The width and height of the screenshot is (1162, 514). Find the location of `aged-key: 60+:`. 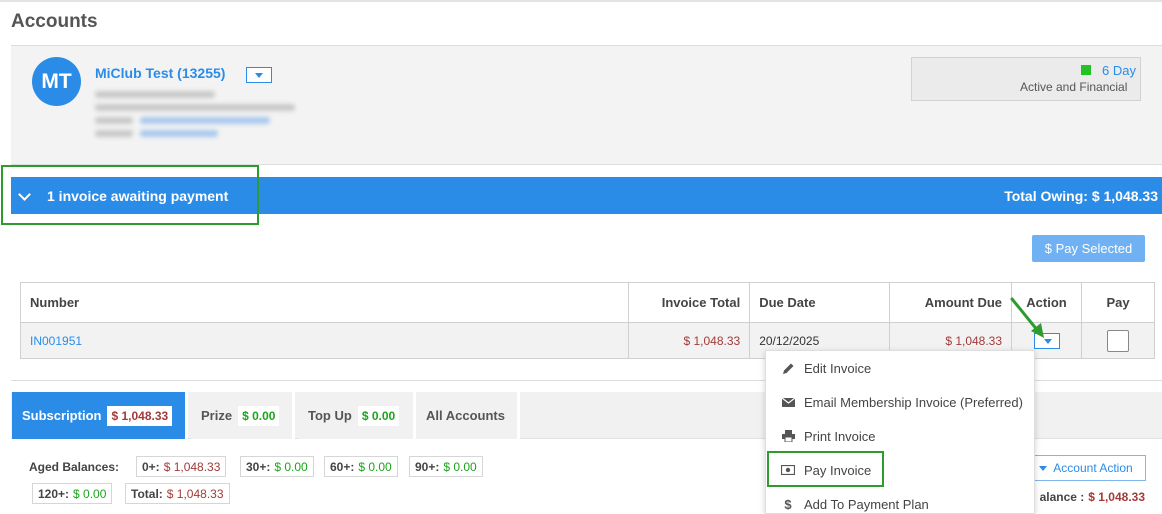

aged-key: 60+: is located at coordinates (342, 467).